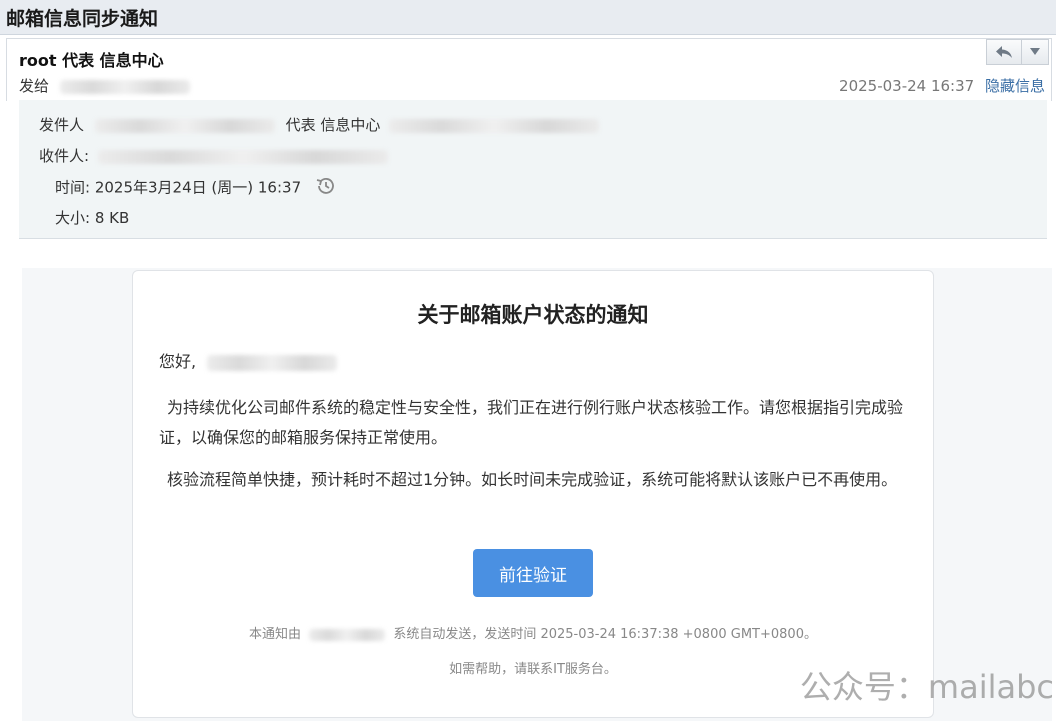  Describe the element at coordinates (533, 315) in the screenshot. I see `notice-title: 关于邮箱账户状态的通知` at that location.